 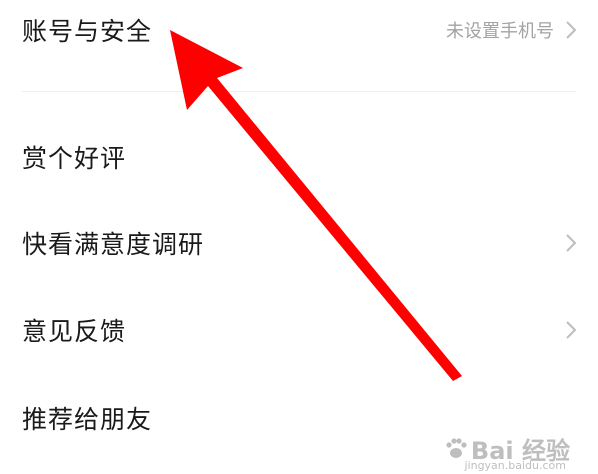 What do you see at coordinates (299, 91) in the screenshot?
I see `section-divider` at bounding box center [299, 91].